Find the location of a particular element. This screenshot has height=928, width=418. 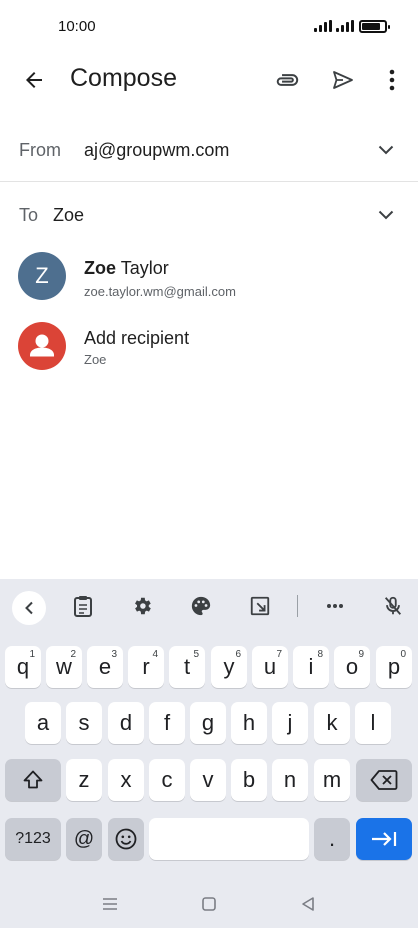

more-options-icon is located at coordinates (392, 80).